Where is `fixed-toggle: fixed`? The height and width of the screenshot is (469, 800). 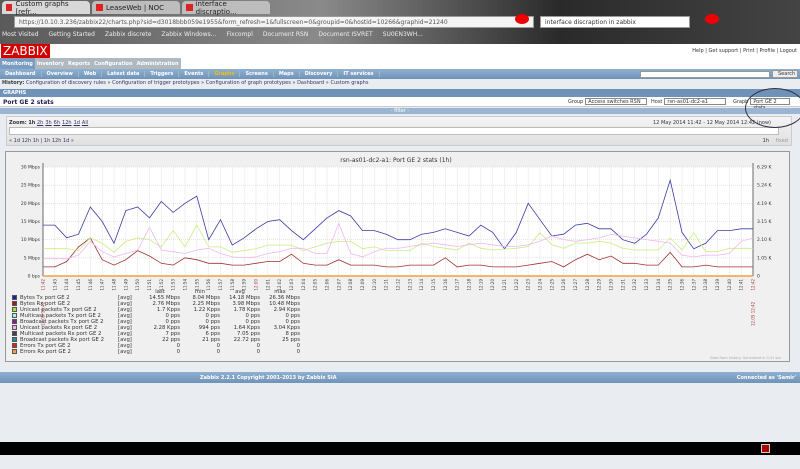
fixed-toggle: fixed is located at coordinates (782, 141).